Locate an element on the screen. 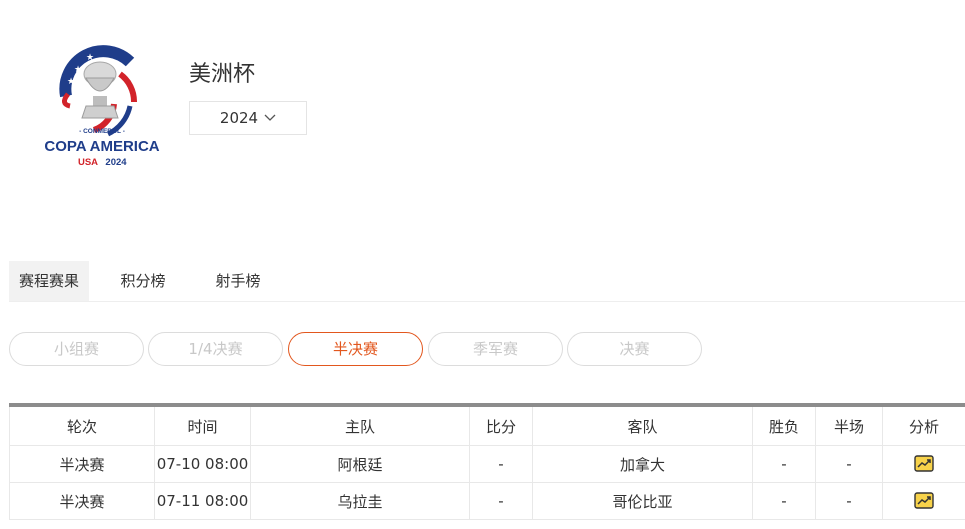  stage-semifinal: 半决赛 is located at coordinates (355, 349).